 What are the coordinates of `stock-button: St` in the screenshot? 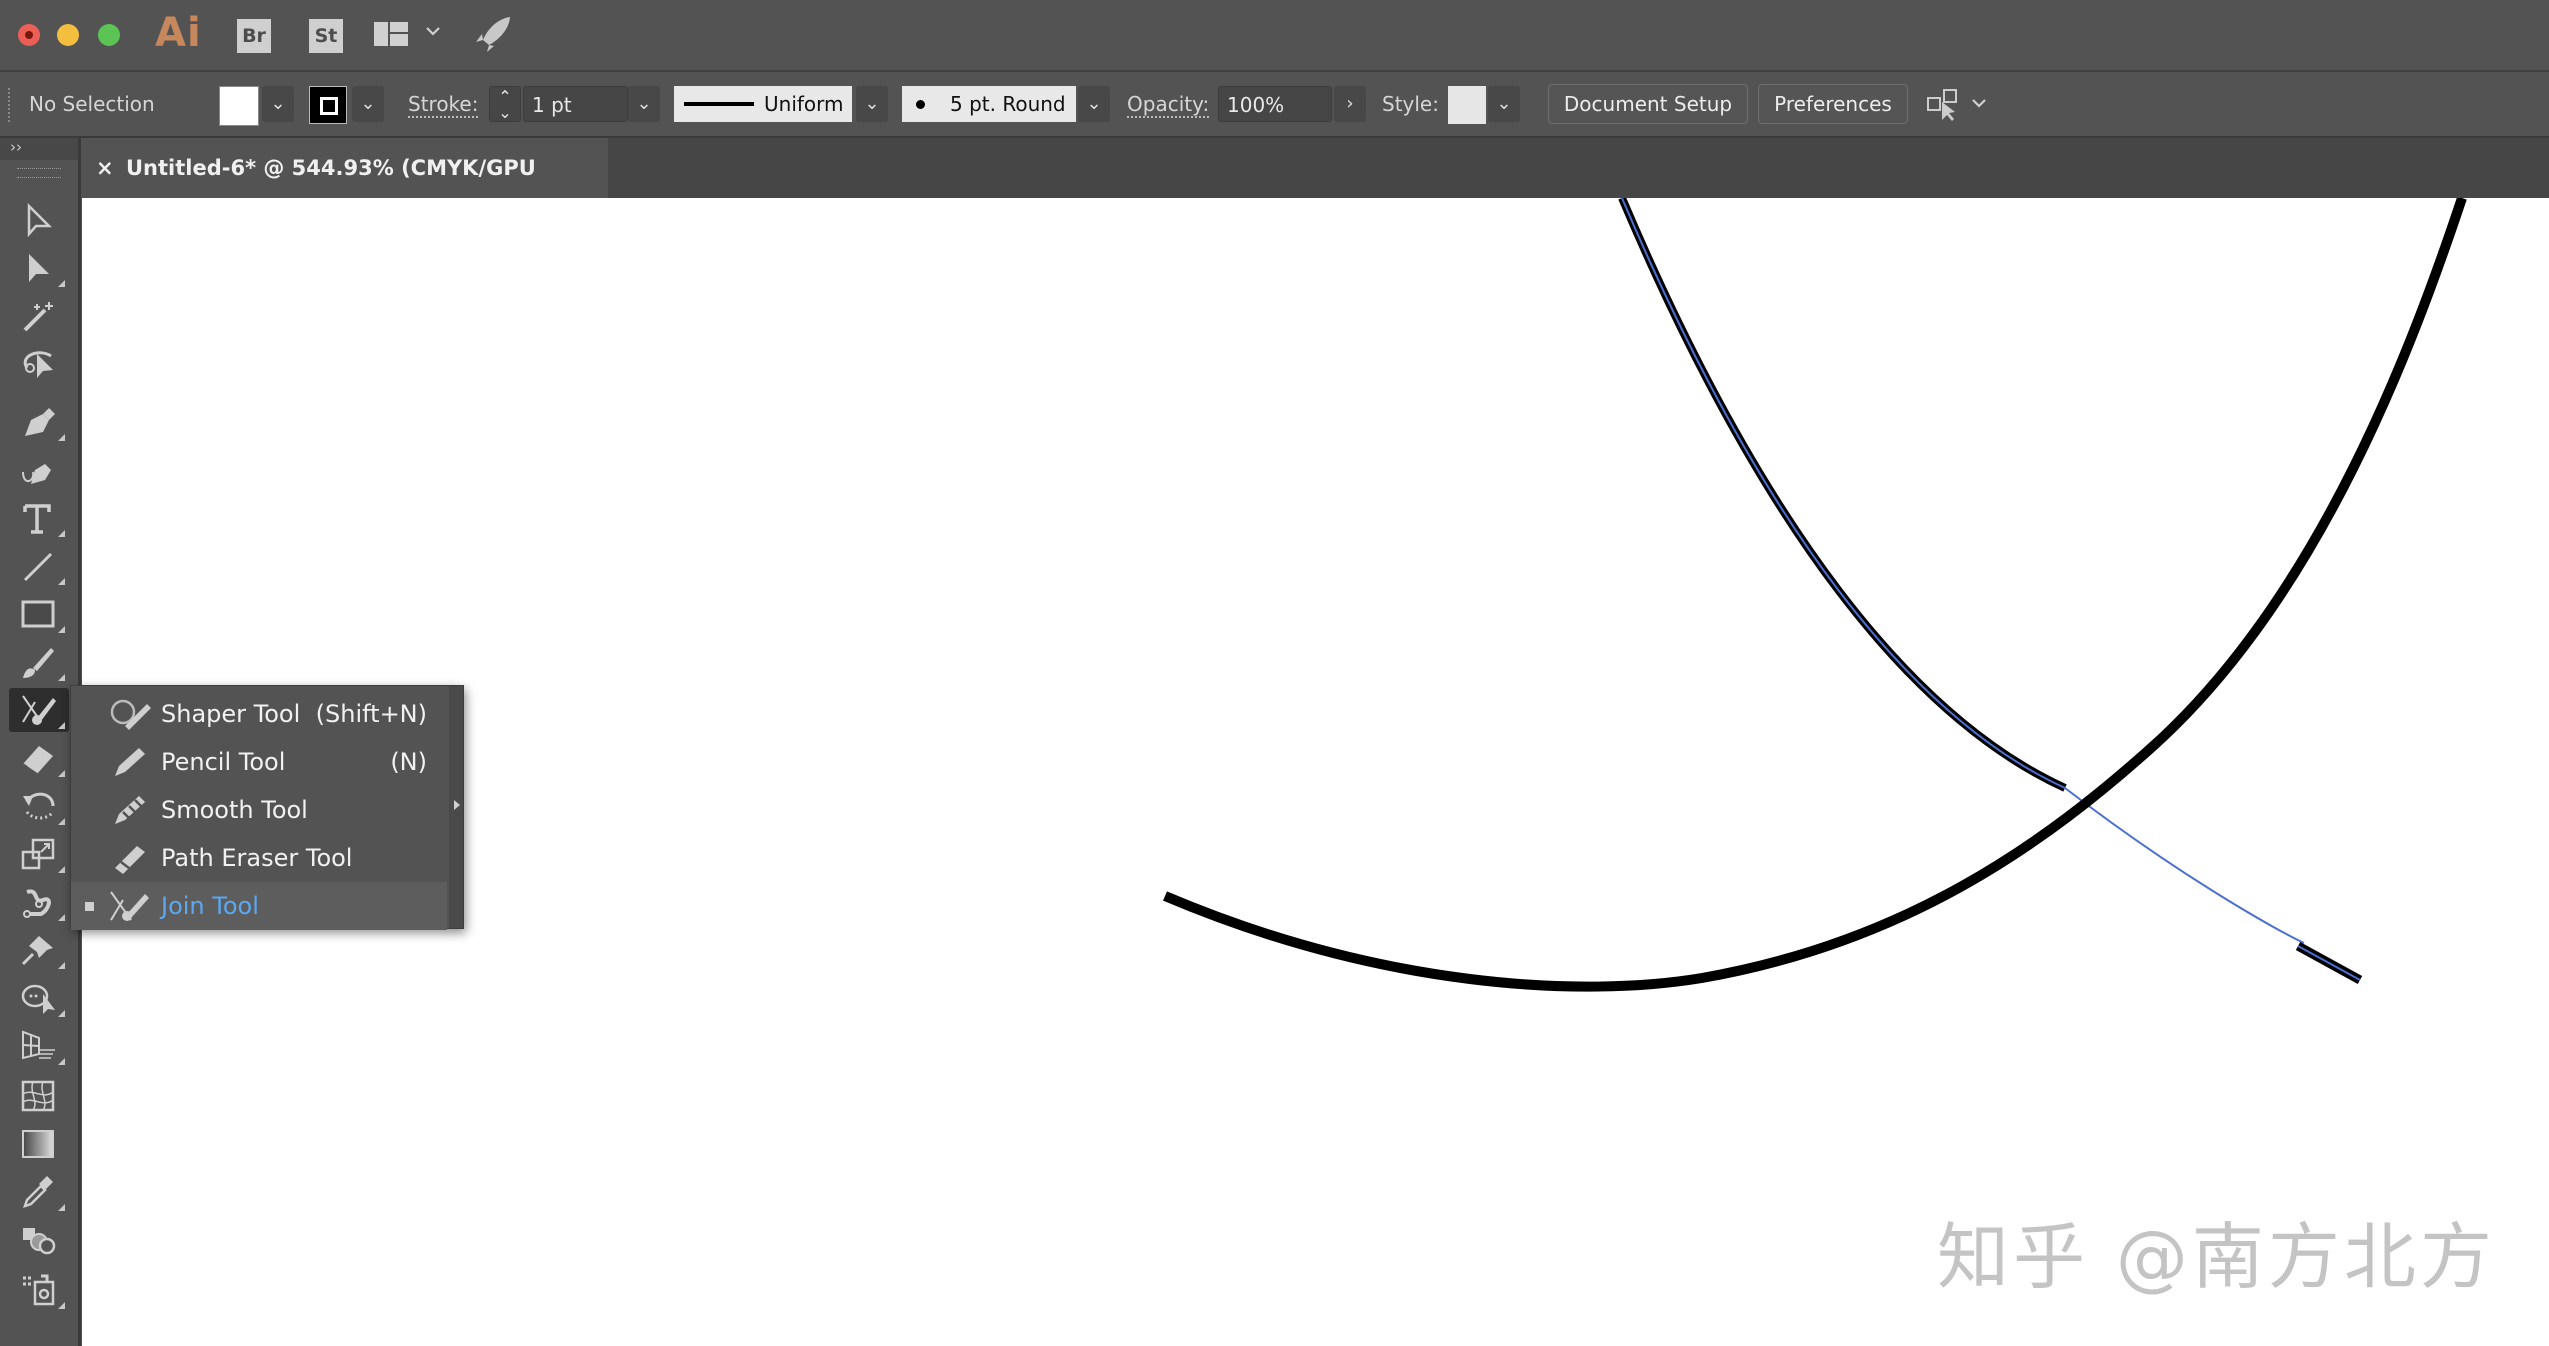 It's located at (326, 36).